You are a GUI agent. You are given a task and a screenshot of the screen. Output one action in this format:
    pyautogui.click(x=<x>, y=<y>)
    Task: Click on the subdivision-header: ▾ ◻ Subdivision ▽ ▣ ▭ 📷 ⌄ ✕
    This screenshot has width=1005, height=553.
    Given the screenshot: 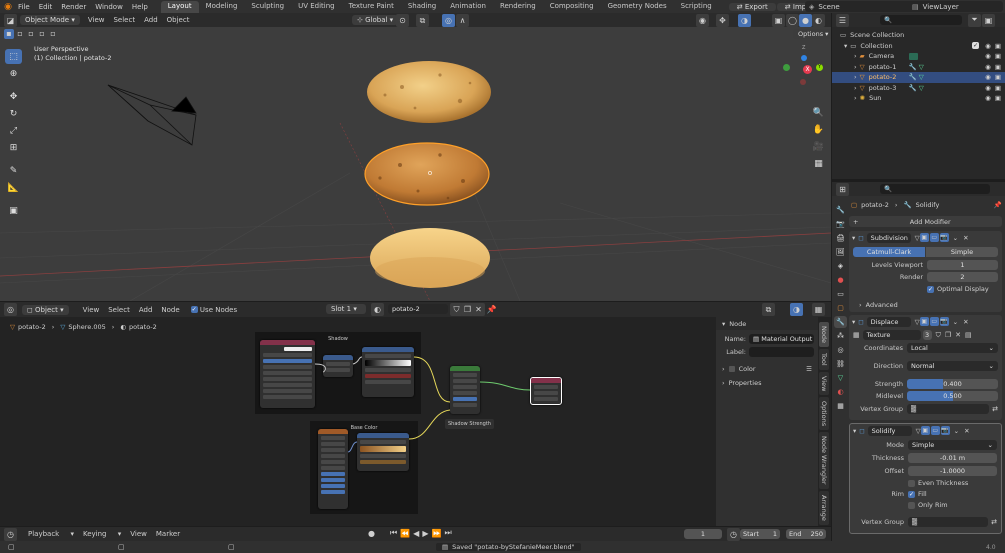 What is the action you would take?
    pyautogui.click(x=925, y=237)
    